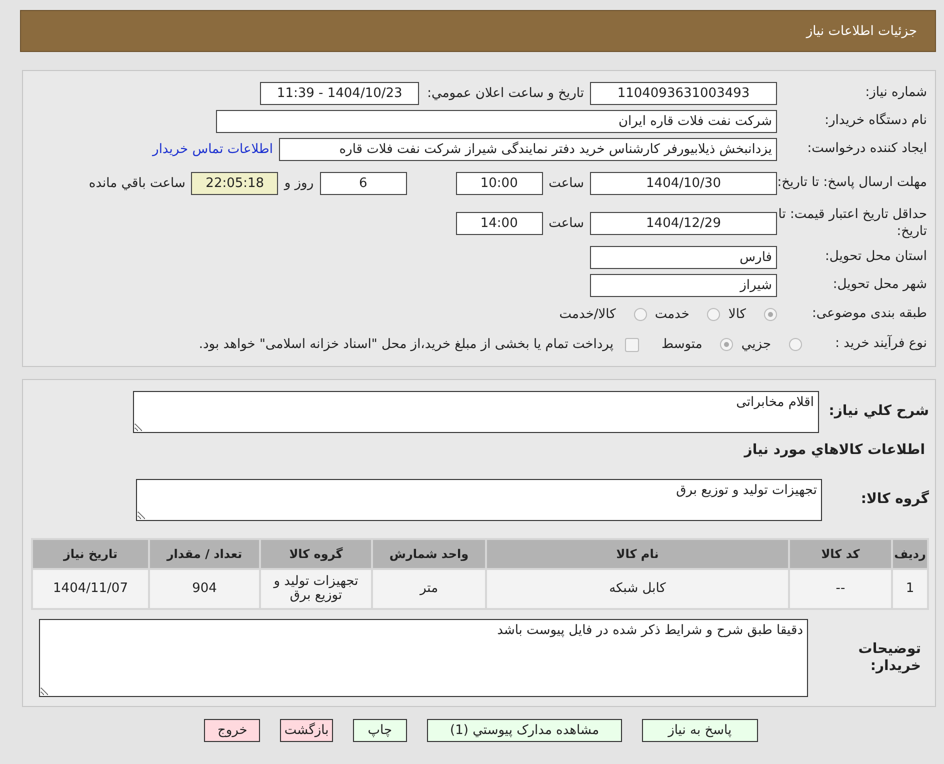  I want to click on radio-label: متوسط, so click(681, 344).